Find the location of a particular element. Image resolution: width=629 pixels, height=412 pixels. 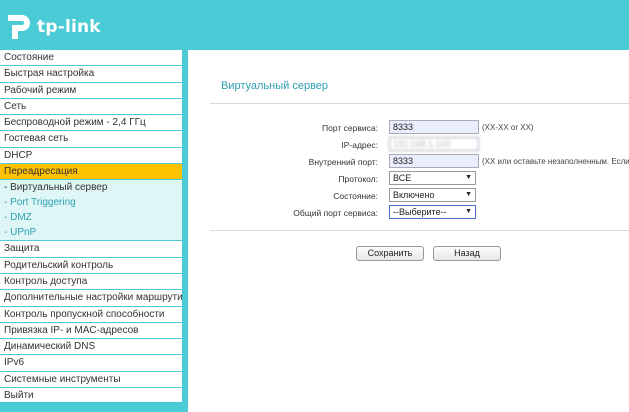

submenu-item-виртуальный-сервер: - Виртуальный сервер is located at coordinates (91, 187).